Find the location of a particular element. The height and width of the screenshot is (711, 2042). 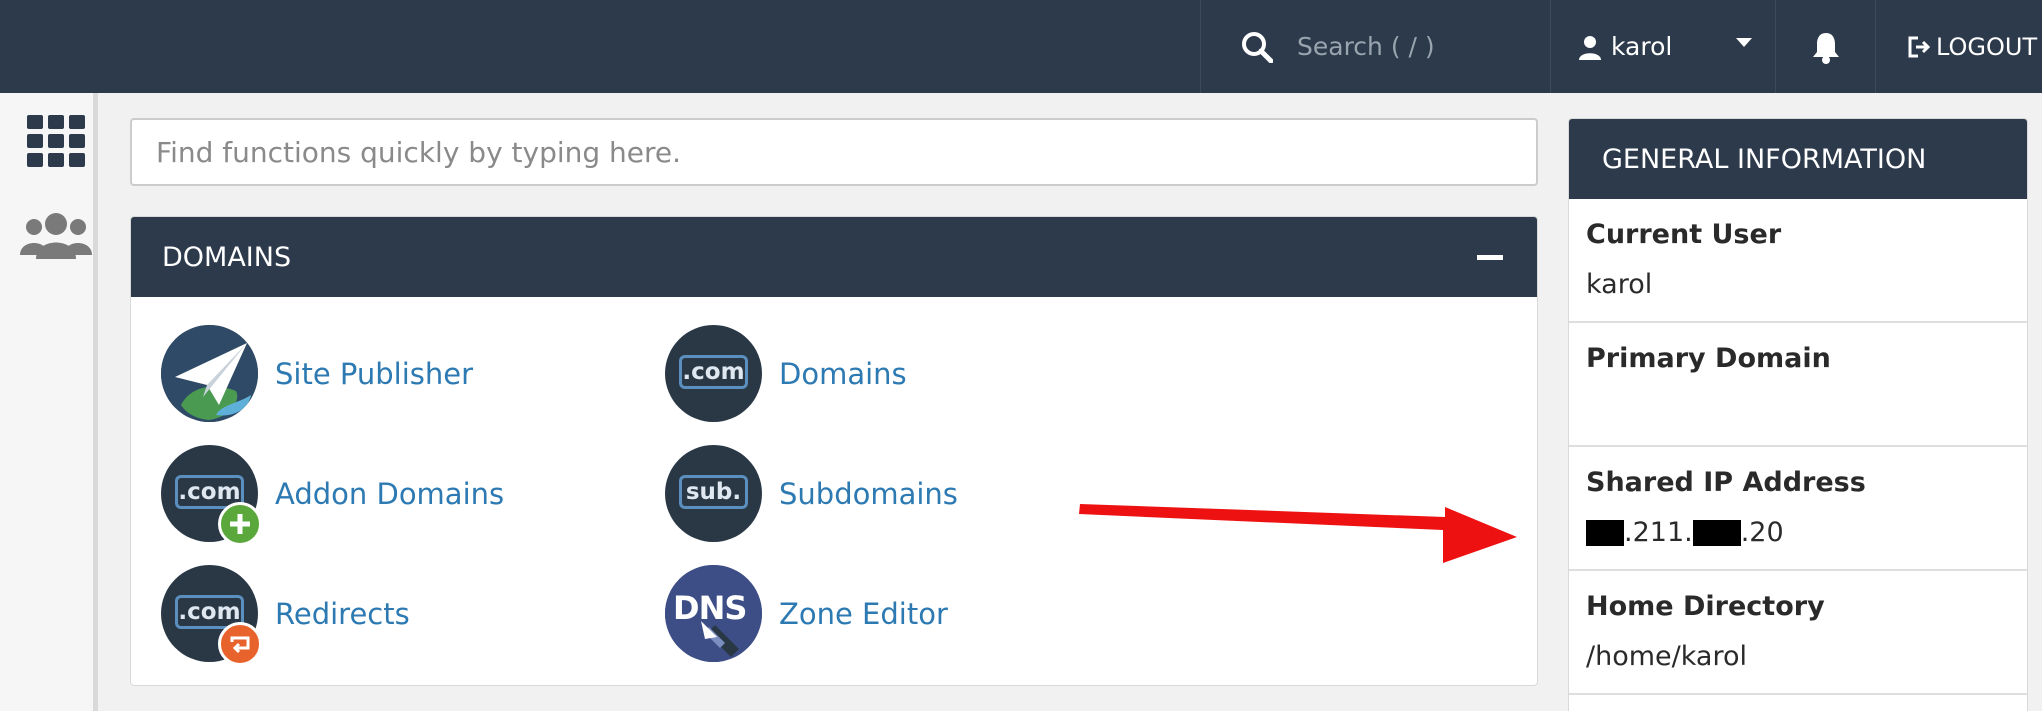

quick-find-input: Find functions quickly by typing here. is located at coordinates (834, 152).